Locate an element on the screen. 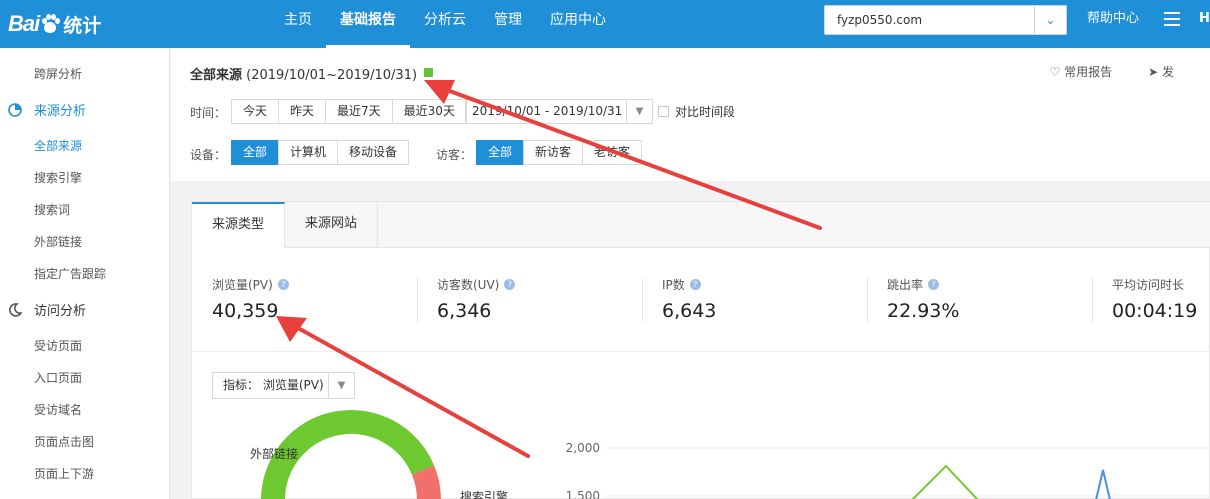 The width and height of the screenshot is (1210, 499). time-quick-select: 今天 昨天 最近7天 最近30天 is located at coordinates (349, 111).